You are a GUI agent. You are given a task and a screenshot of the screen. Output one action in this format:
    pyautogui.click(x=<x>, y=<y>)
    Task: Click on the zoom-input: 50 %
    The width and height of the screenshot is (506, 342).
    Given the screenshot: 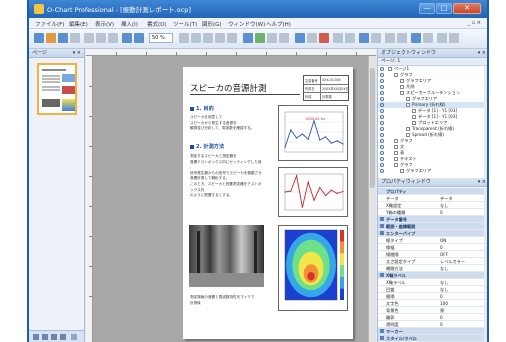 What is the action you would take?
    pyautogui.click(x=161, y=38)
    